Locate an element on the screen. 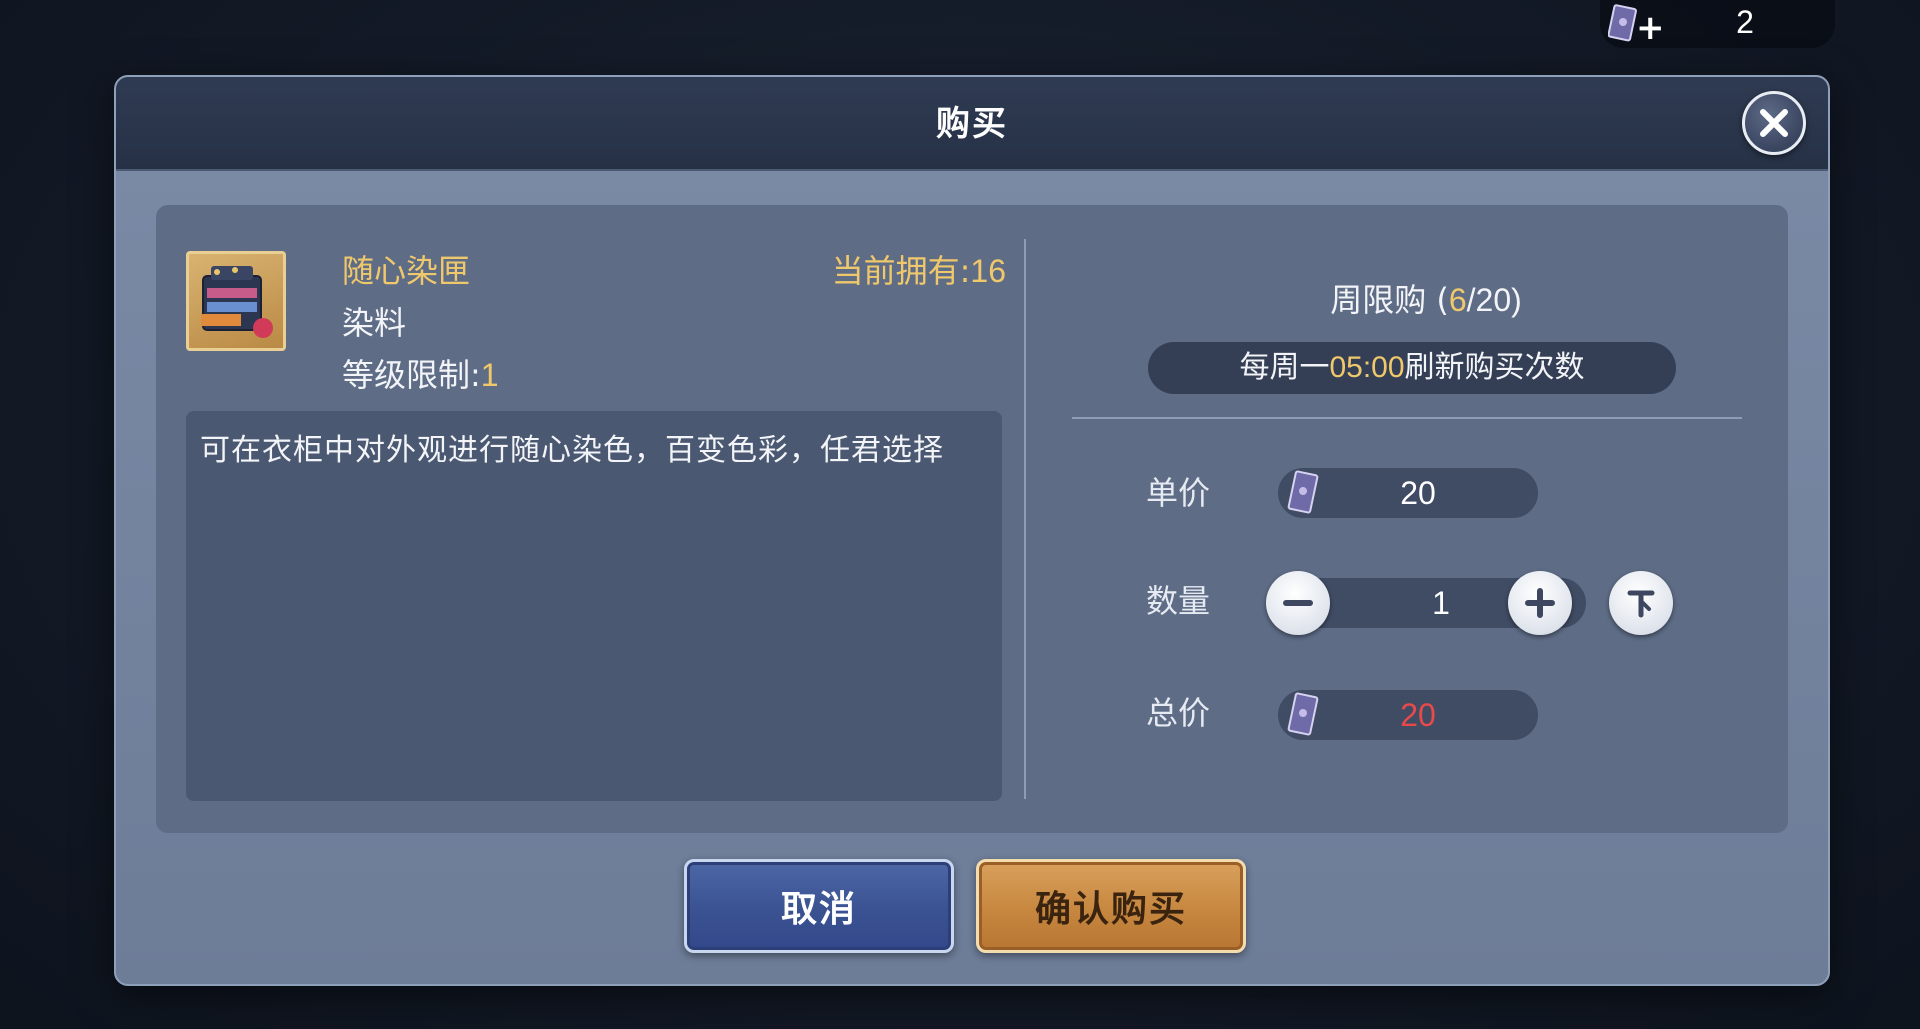 This screenshot has height=1029, width=1920. increase-quantity-button is located at coordinates (1540, 603).